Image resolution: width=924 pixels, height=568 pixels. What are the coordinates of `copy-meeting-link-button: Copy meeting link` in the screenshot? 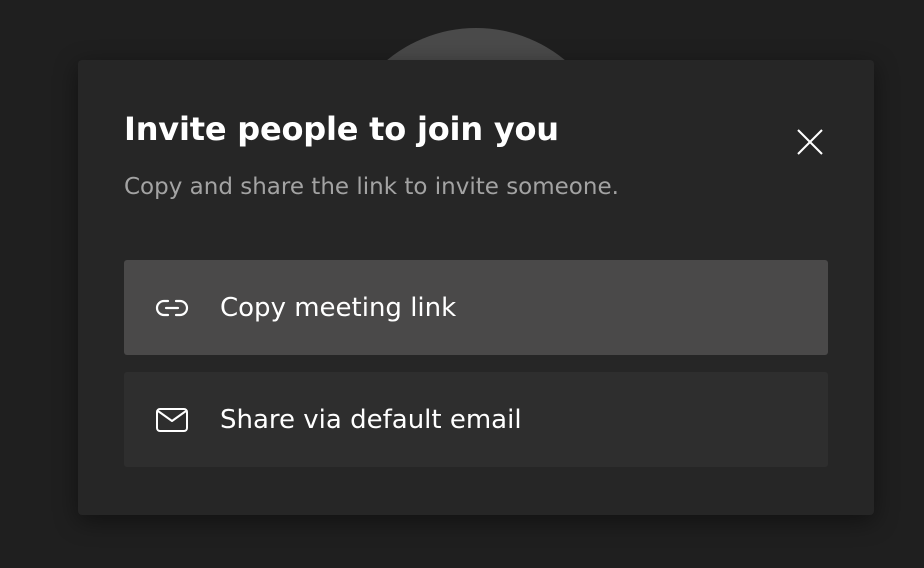 It's located at (476, 307).